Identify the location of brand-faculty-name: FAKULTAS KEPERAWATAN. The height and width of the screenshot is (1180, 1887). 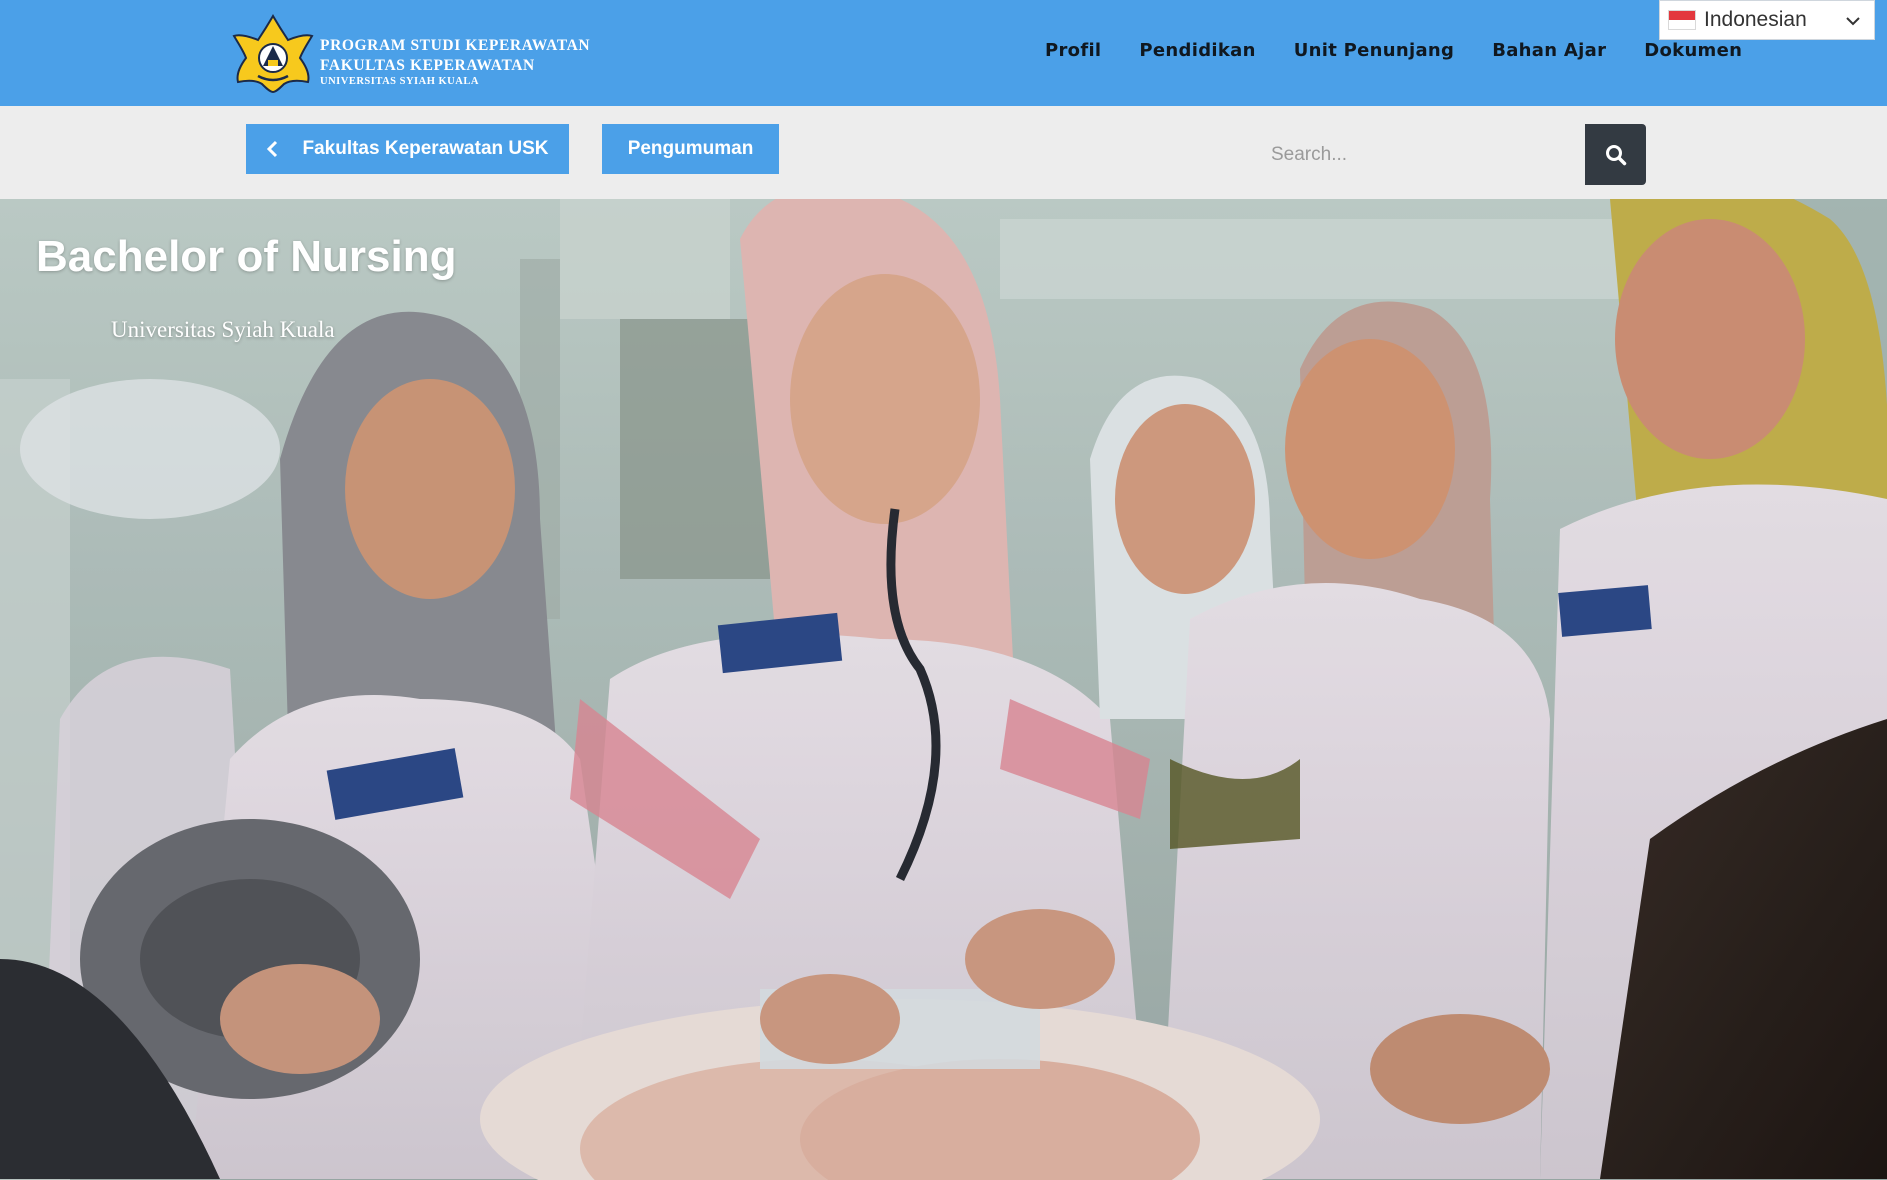
(427, 65).